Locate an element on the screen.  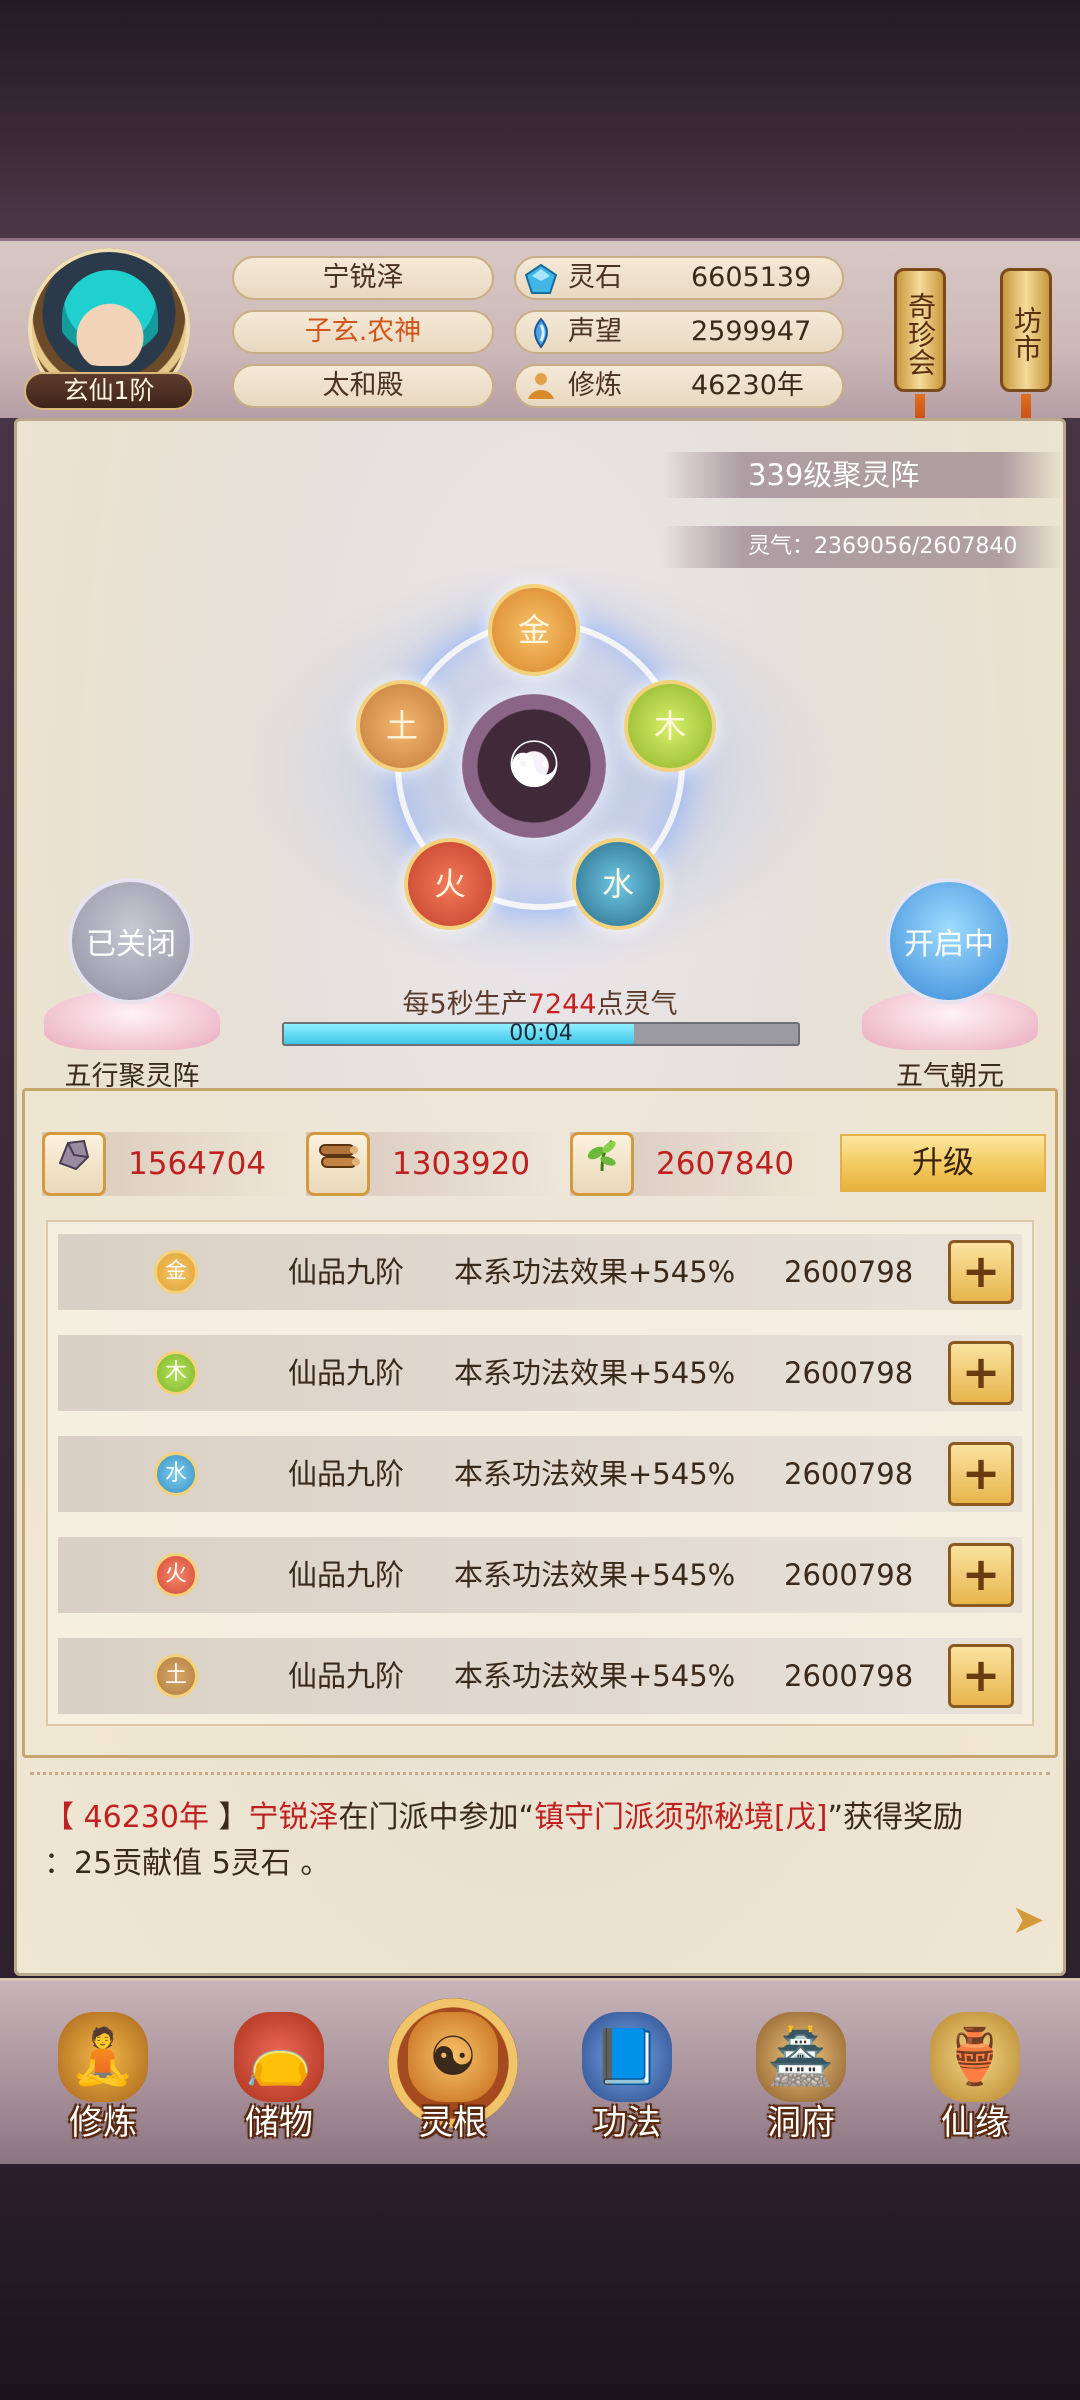
log-bracket: 】 is located at coordinates (233, 1817).